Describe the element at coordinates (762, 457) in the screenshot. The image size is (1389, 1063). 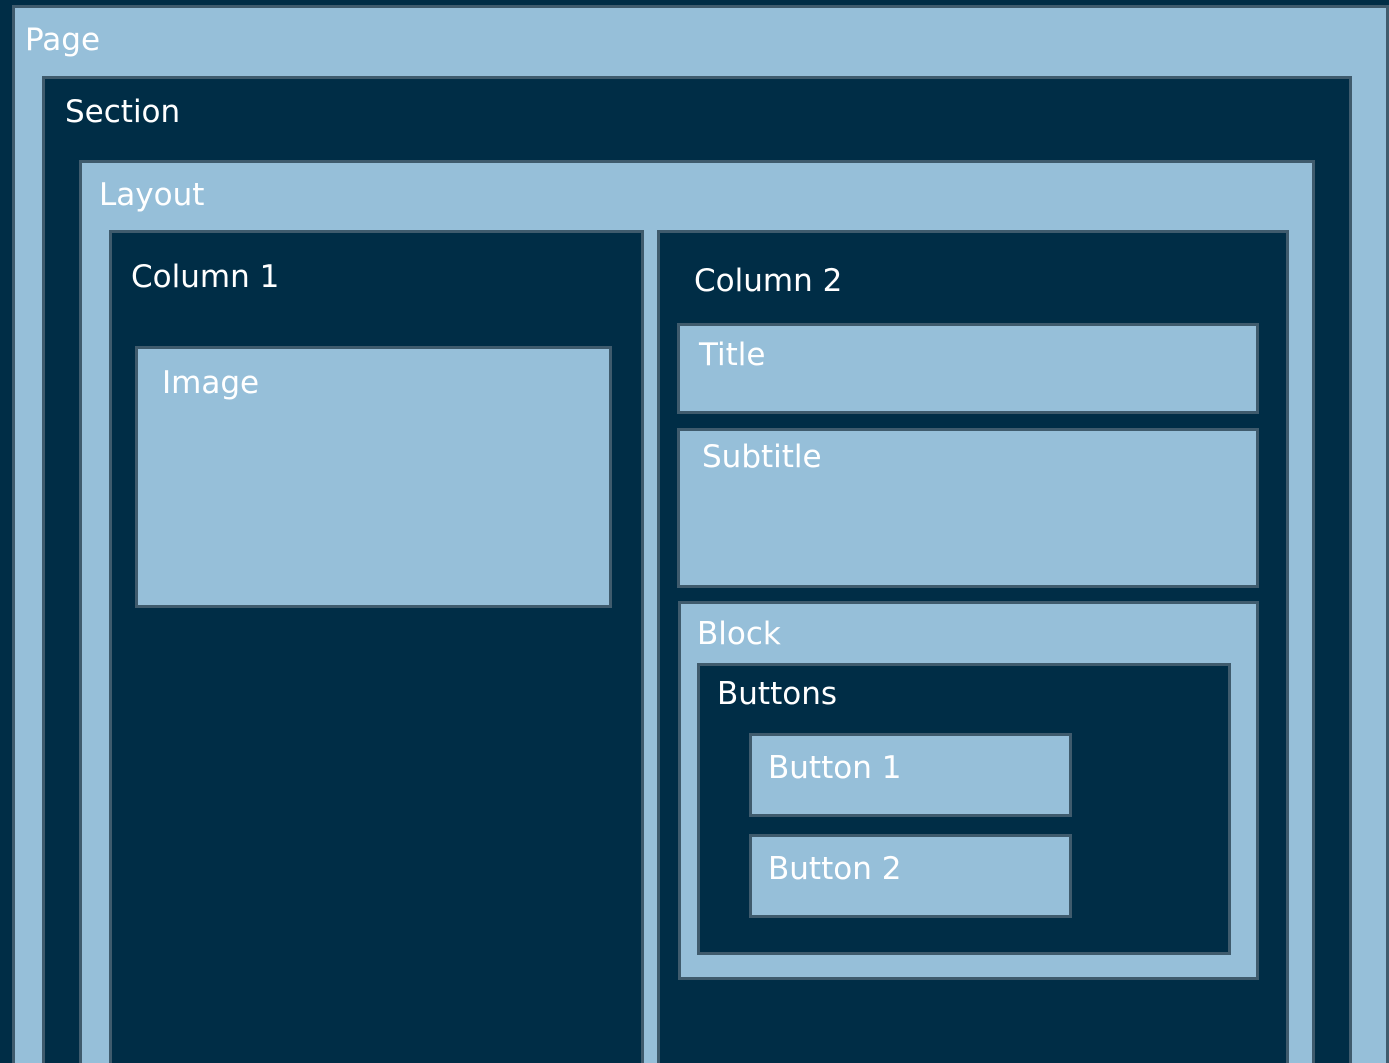
I see `subtitle-label: Subtitle` at that location.